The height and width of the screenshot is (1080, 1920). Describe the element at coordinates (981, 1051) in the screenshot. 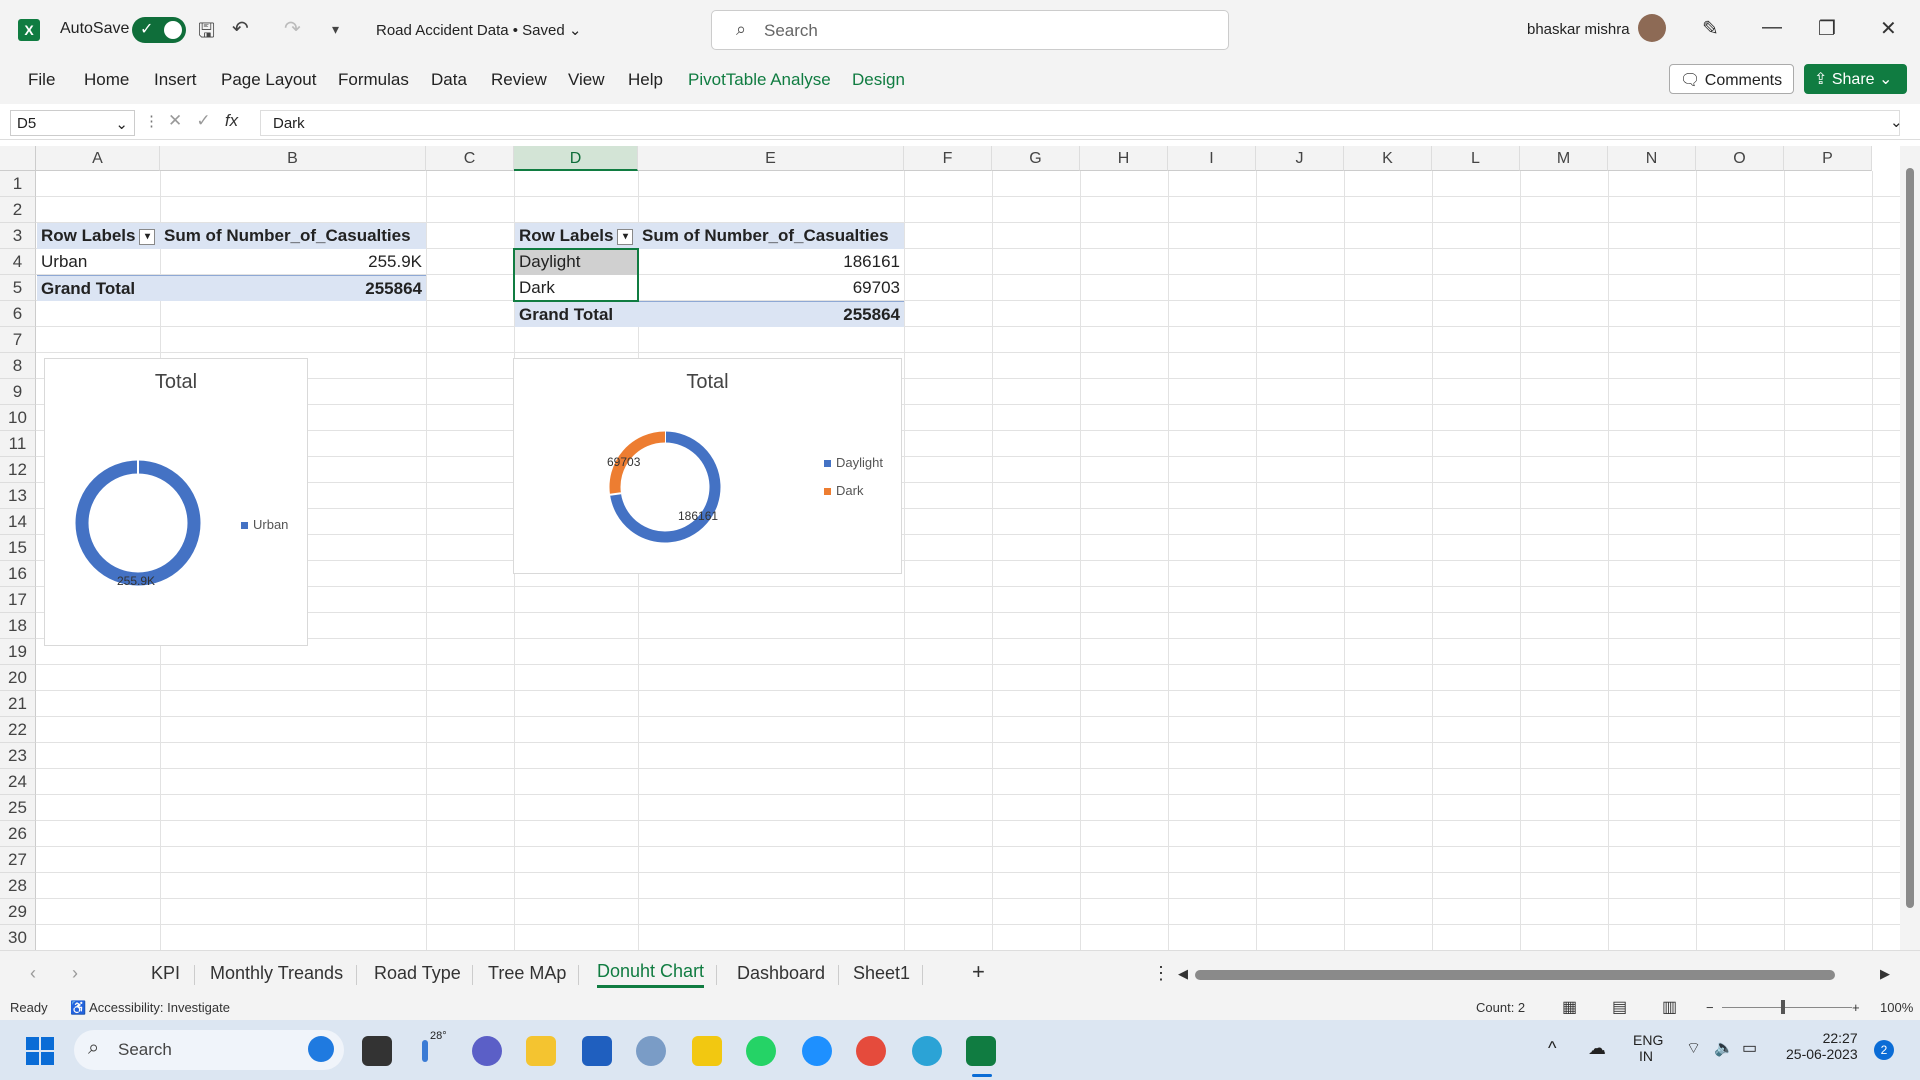

I see `excel-taskbar-icon` at that location.